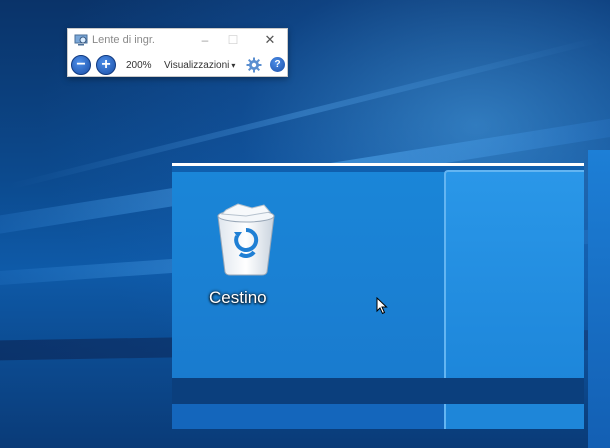 Image resolution: width=610 pixels, height=448 pixels. I want to click on zoom-in-icon: +, so click(106, 64).